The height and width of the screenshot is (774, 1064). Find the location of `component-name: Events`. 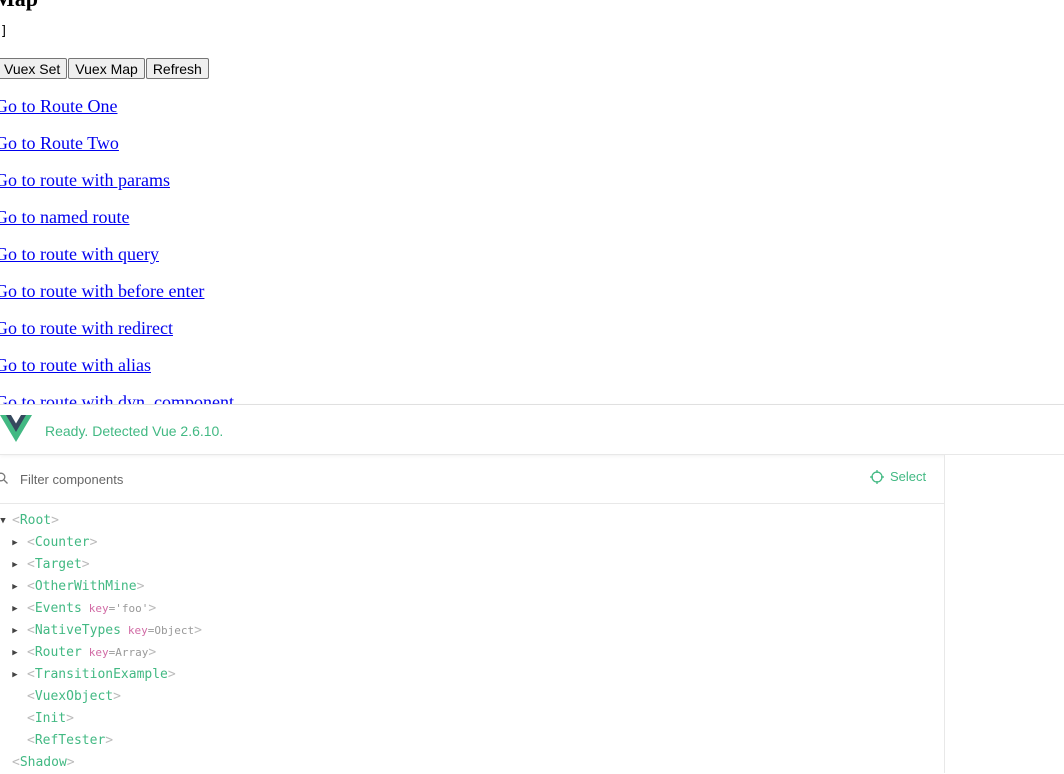

component-name: Events is located at coordinates (58, 608).